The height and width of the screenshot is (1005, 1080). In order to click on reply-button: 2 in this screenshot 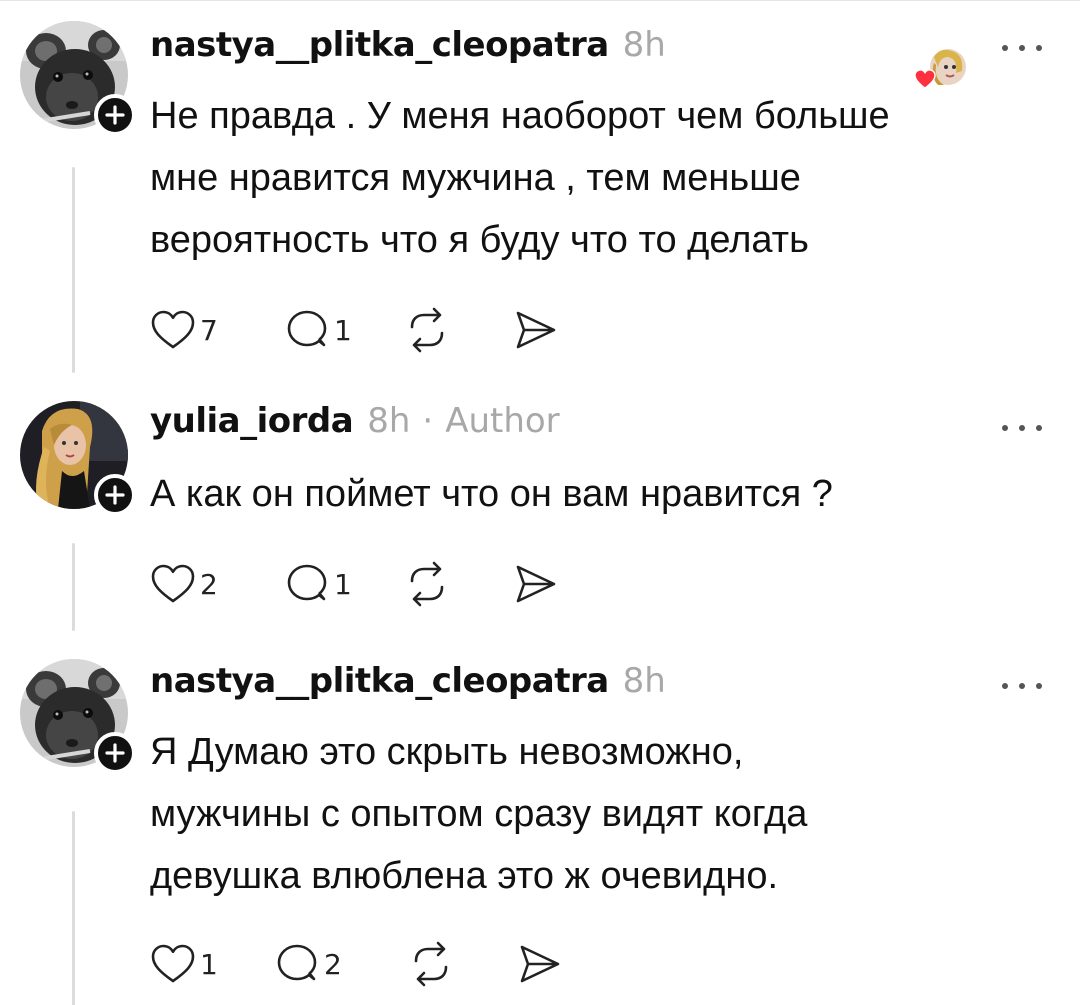, I will do `click(341, 964)`.